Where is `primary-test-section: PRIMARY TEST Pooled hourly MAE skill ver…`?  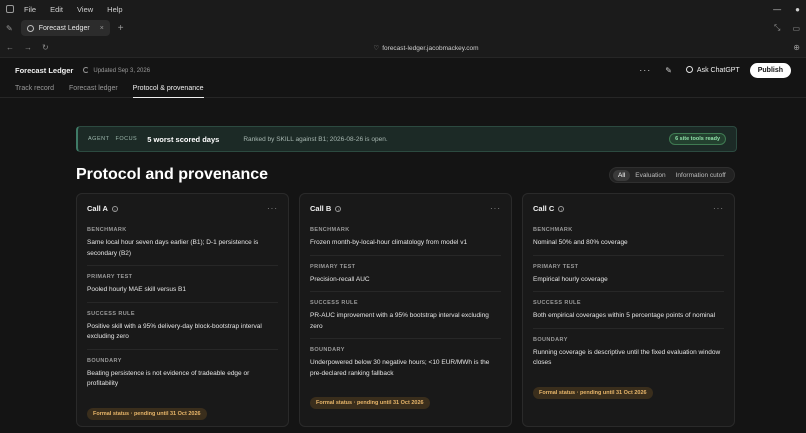
primary-test-section: PRIMARY TEST Pooled hourly MAE skill ver… is located at coordinates (182, 288).